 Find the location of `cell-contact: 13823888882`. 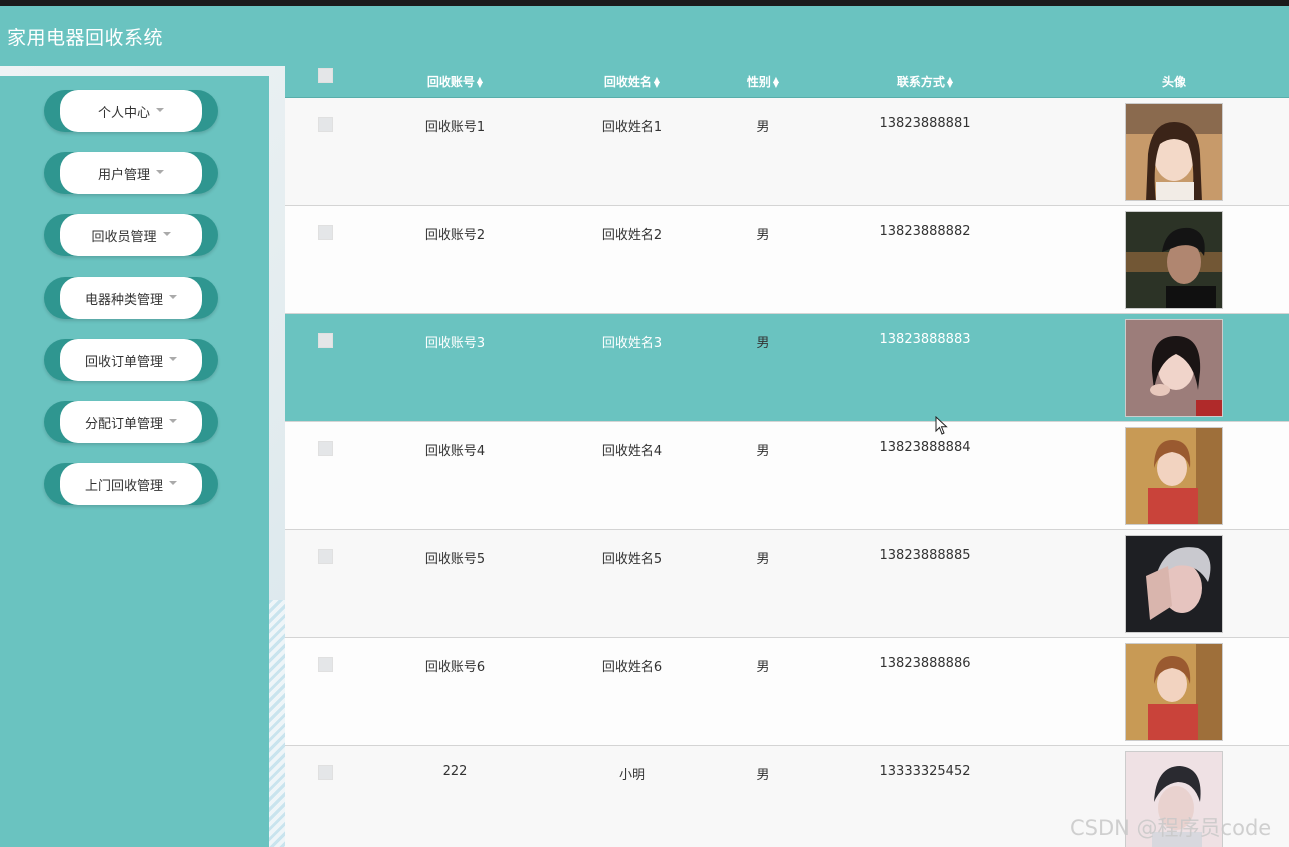

cell-contact: 13823888882 is located at coordinates (925, 231).